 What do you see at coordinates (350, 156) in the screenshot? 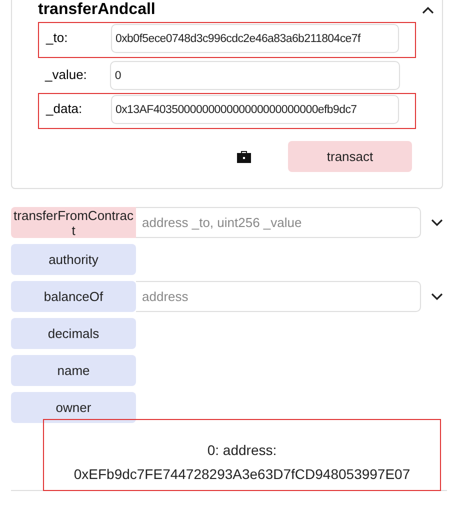
I see `transact-button: transact` at bounding box center [350, 156].